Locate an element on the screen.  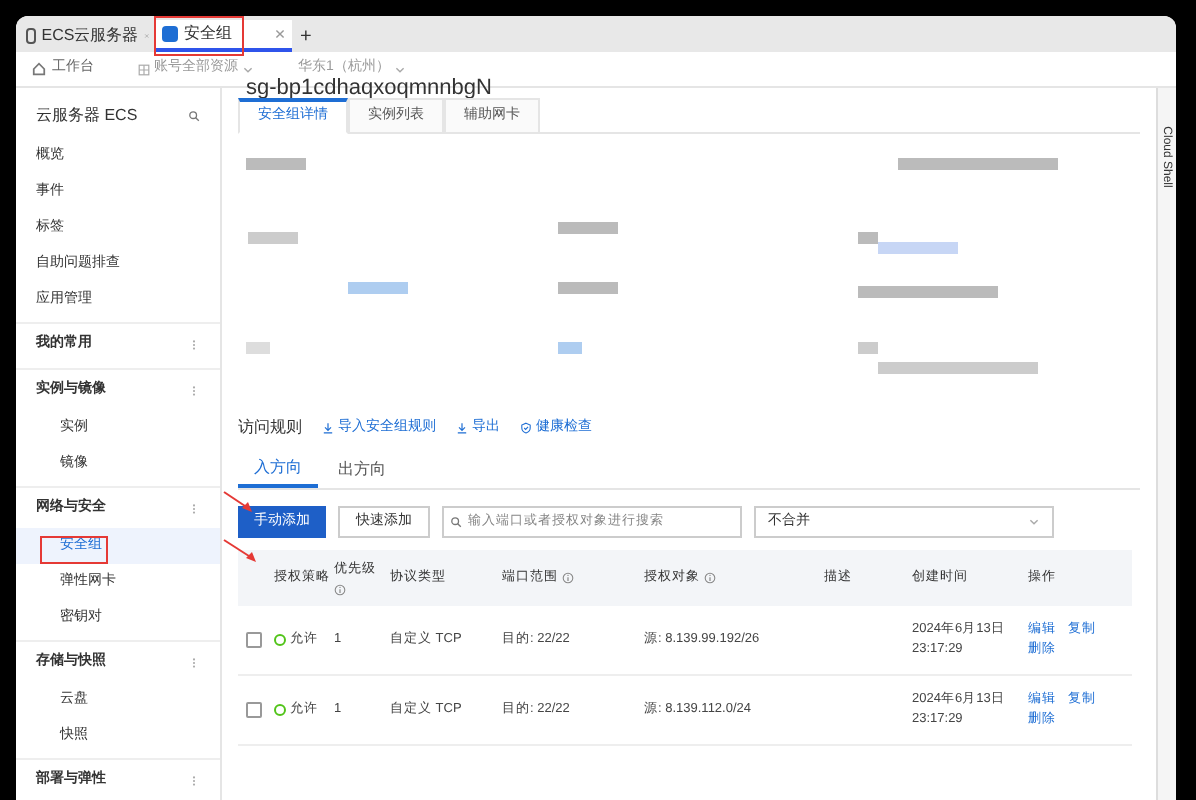
direction-tab: 出方向 is located at coordinates (362, 470).